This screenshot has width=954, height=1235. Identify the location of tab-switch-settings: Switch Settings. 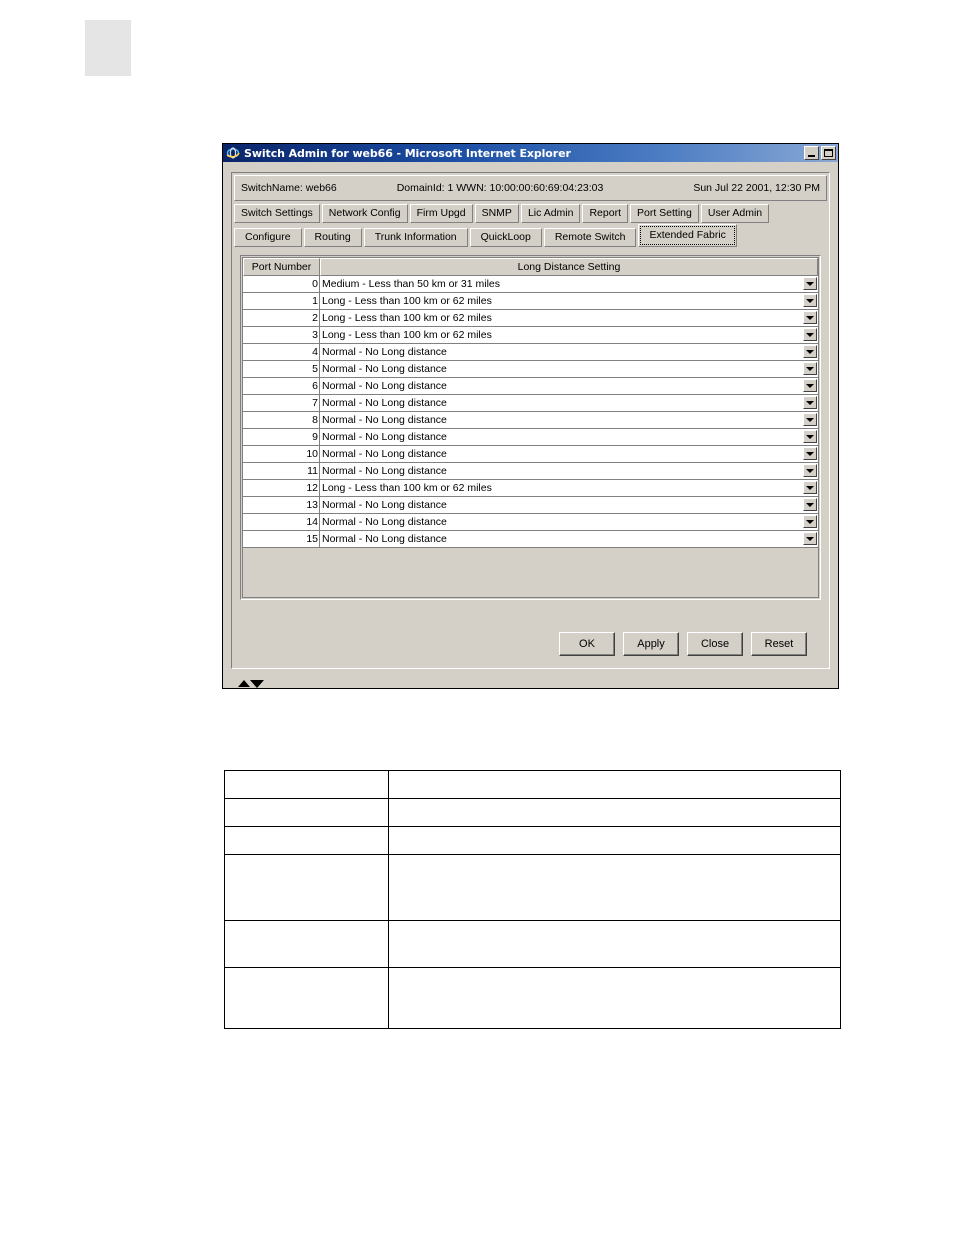
(277, 213).